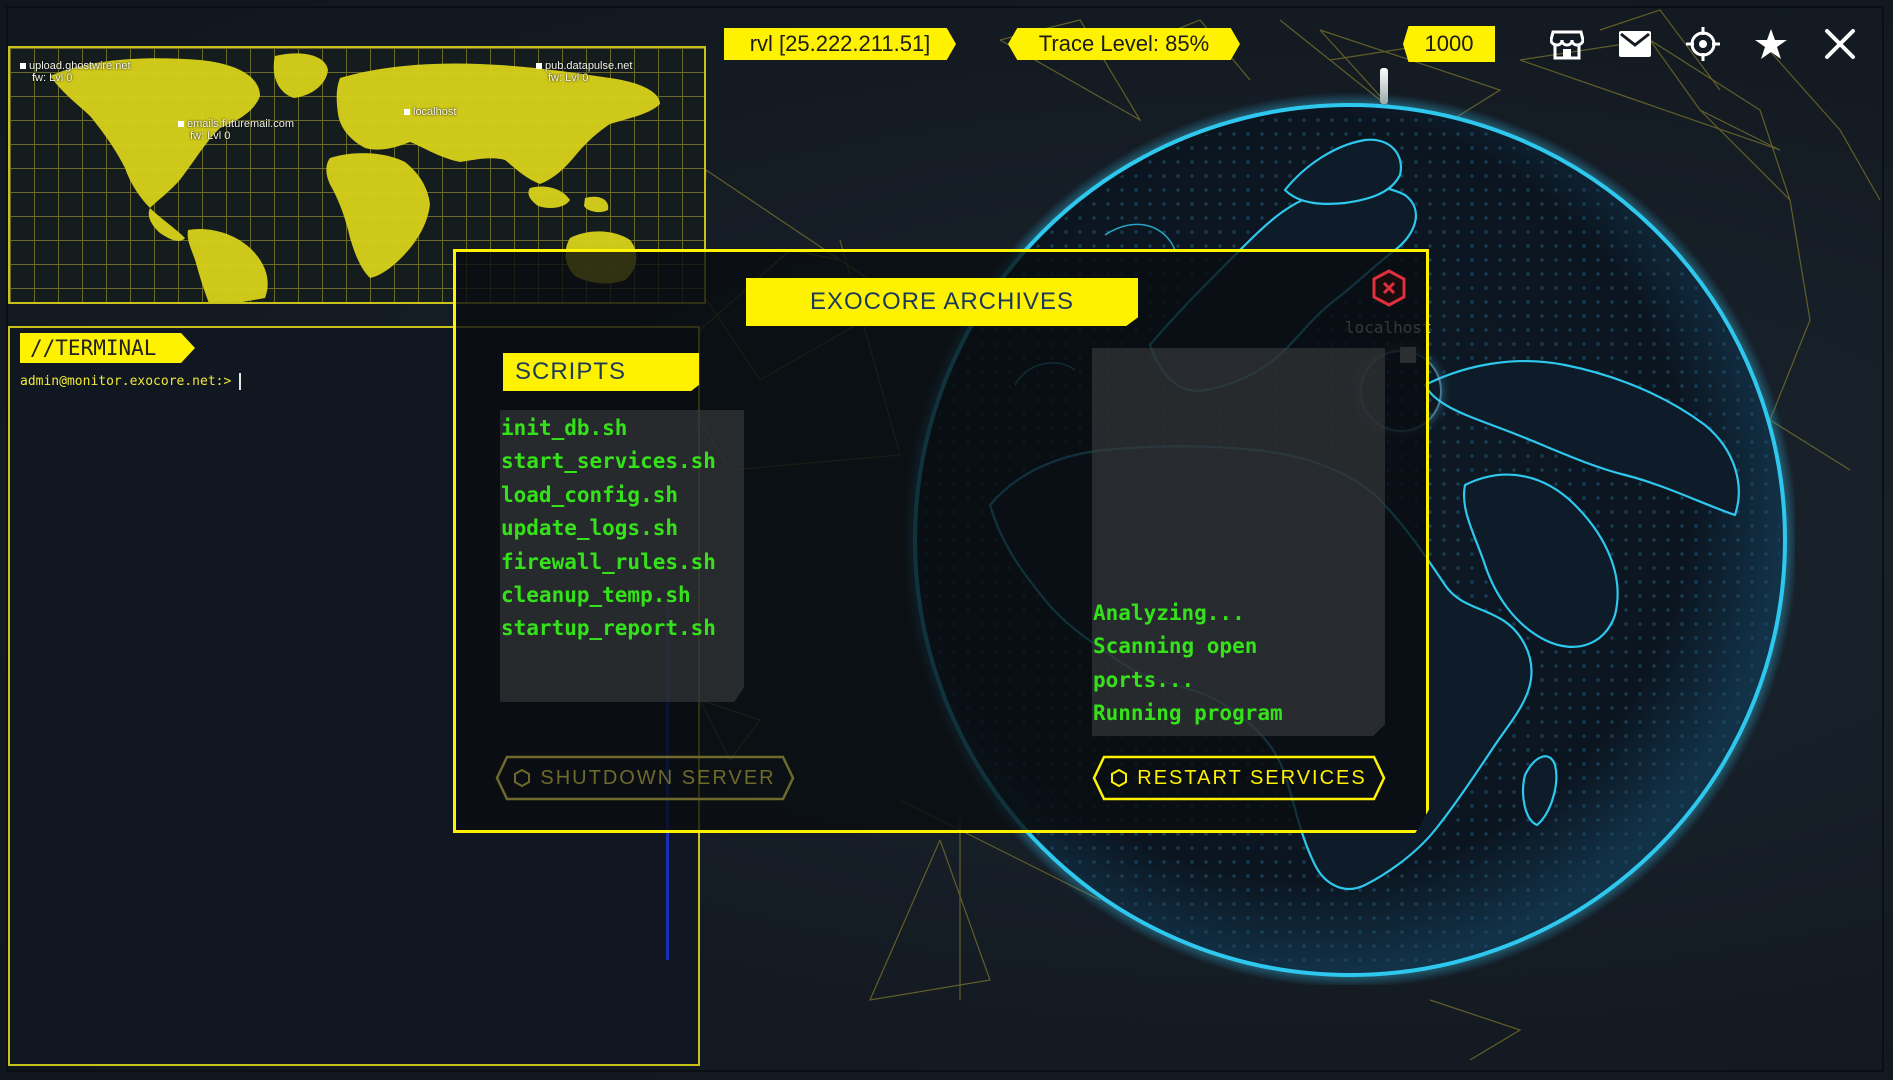  What do you see at coordinates (1771, 44) in the screenshot?
I see `star-icon` at bounding box center [1771, 44].